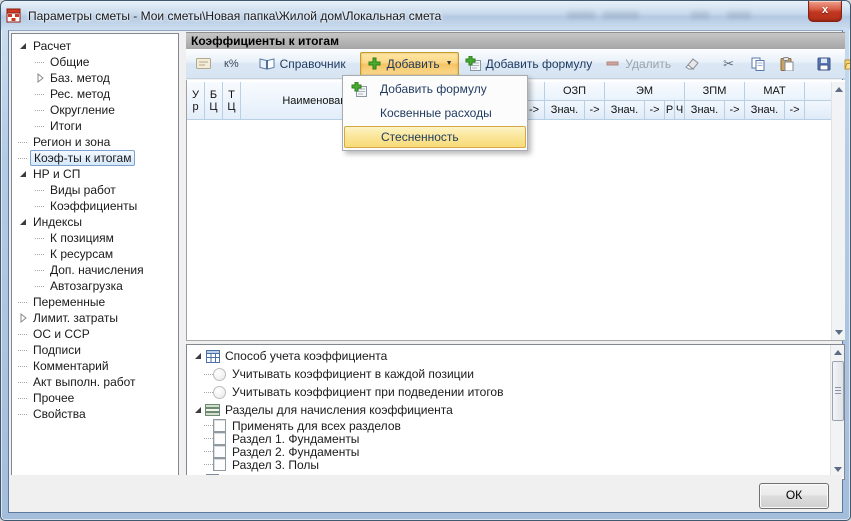 This screenshot has height=521, width=851. What do you see at coordinates (95, 78) in the screenshot?
I see `sidebar-item-баз-метод: Баз. метод` at bounding box center [95, 78].